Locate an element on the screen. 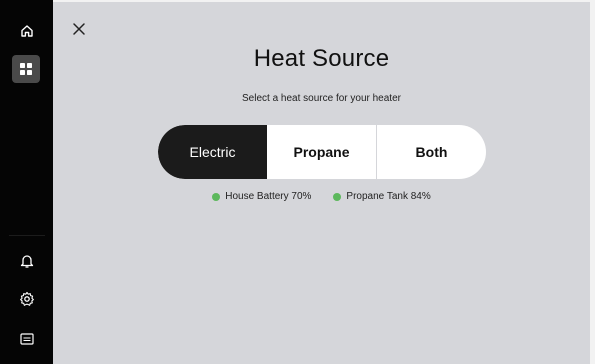  close-button is located at coordinates (79, 29).